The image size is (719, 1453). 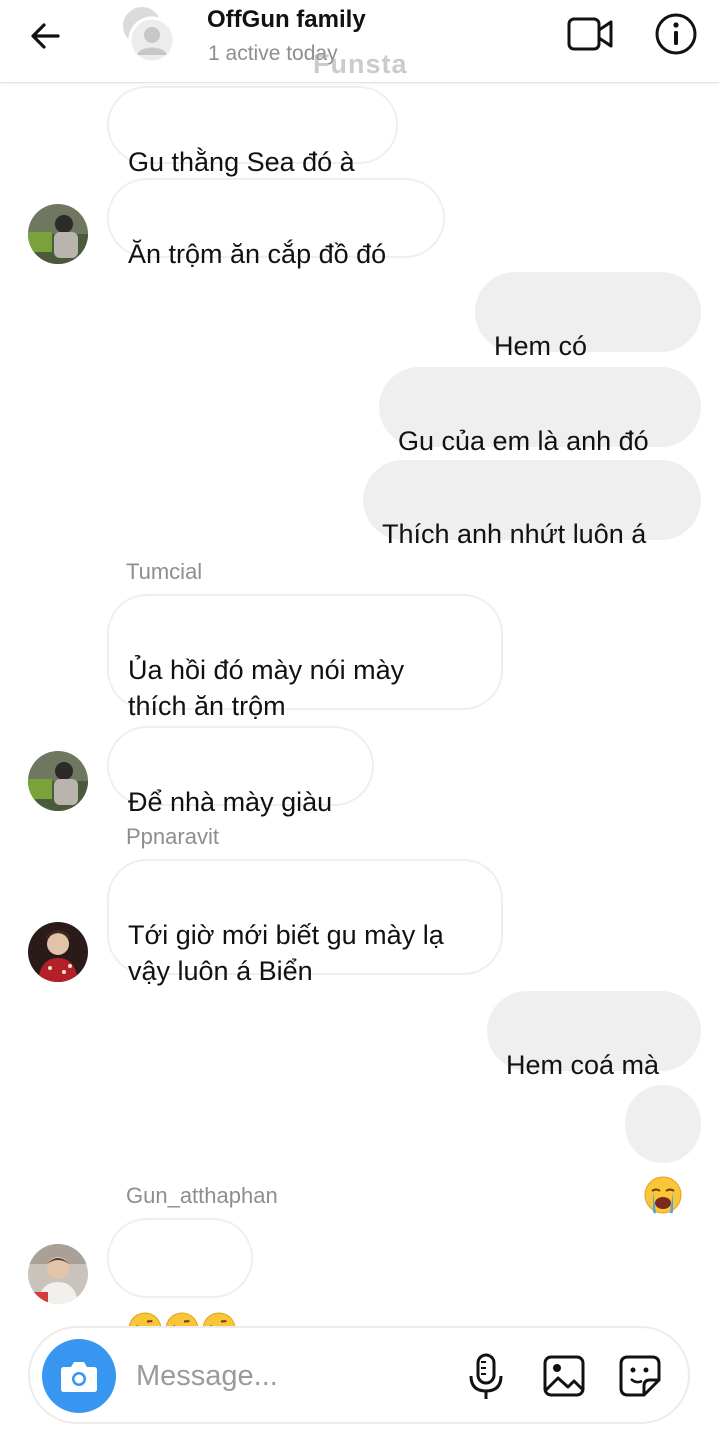 I want to click on message-text: Ăn trộm ăn cắp đồ đó, so click(x=257, y=254).